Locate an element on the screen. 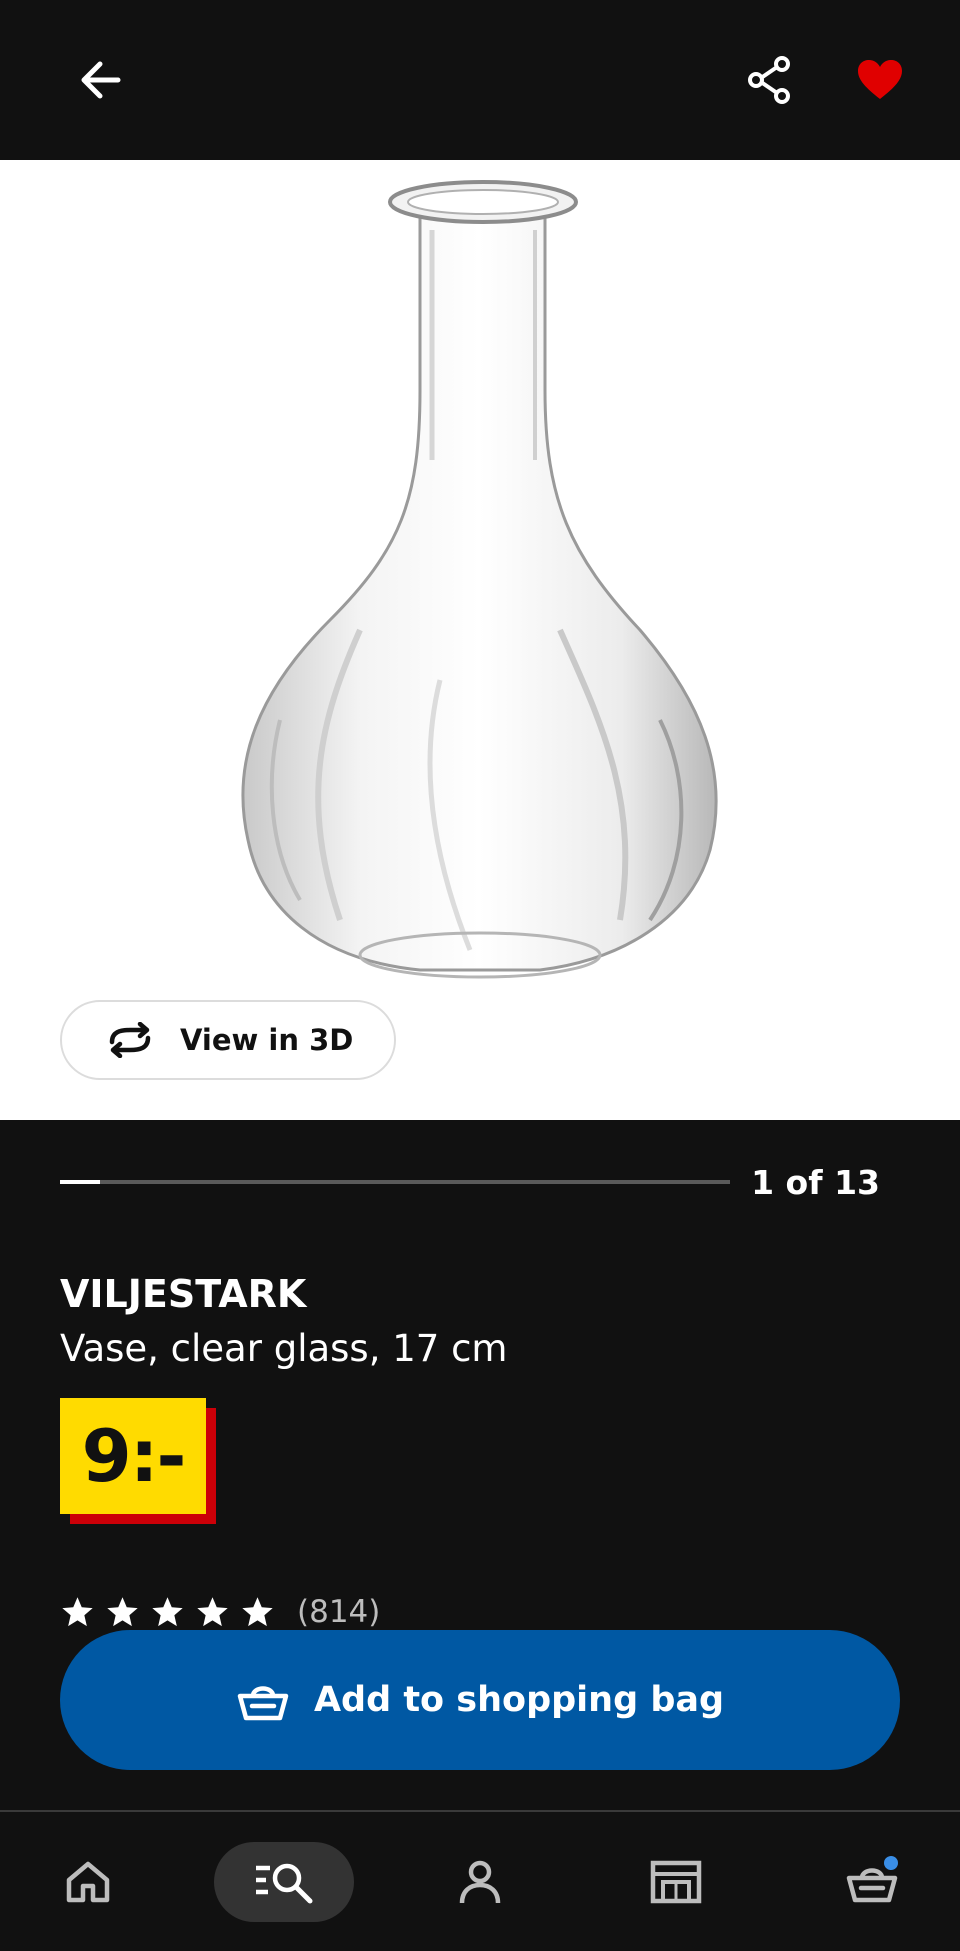 The height and width of the screenshot is (1951, 960). nav-profile is located at coordinates (480, 1882).